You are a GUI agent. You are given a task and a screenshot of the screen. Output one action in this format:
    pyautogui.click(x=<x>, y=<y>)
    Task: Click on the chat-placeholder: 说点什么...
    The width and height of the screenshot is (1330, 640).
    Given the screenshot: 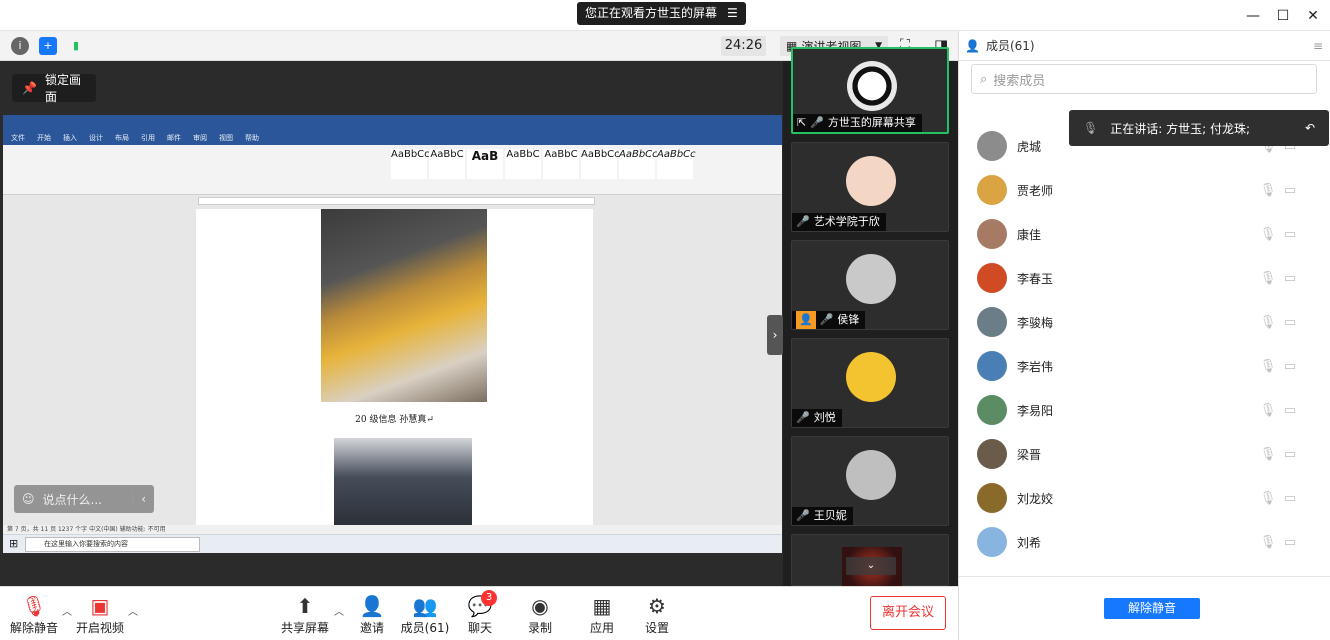 What is the action you would take?
    pyautogui.click(x=72, y=499)
    